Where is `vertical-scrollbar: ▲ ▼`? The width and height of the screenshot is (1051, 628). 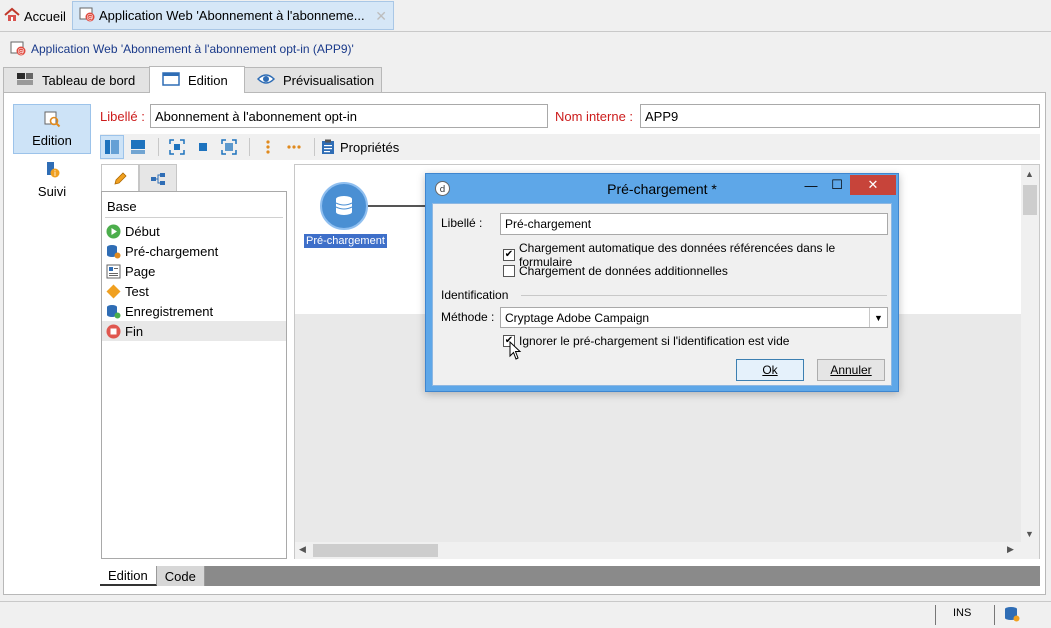
vertical-scrollbar: ▲ ▼ is located at coordinates (1030, 354).